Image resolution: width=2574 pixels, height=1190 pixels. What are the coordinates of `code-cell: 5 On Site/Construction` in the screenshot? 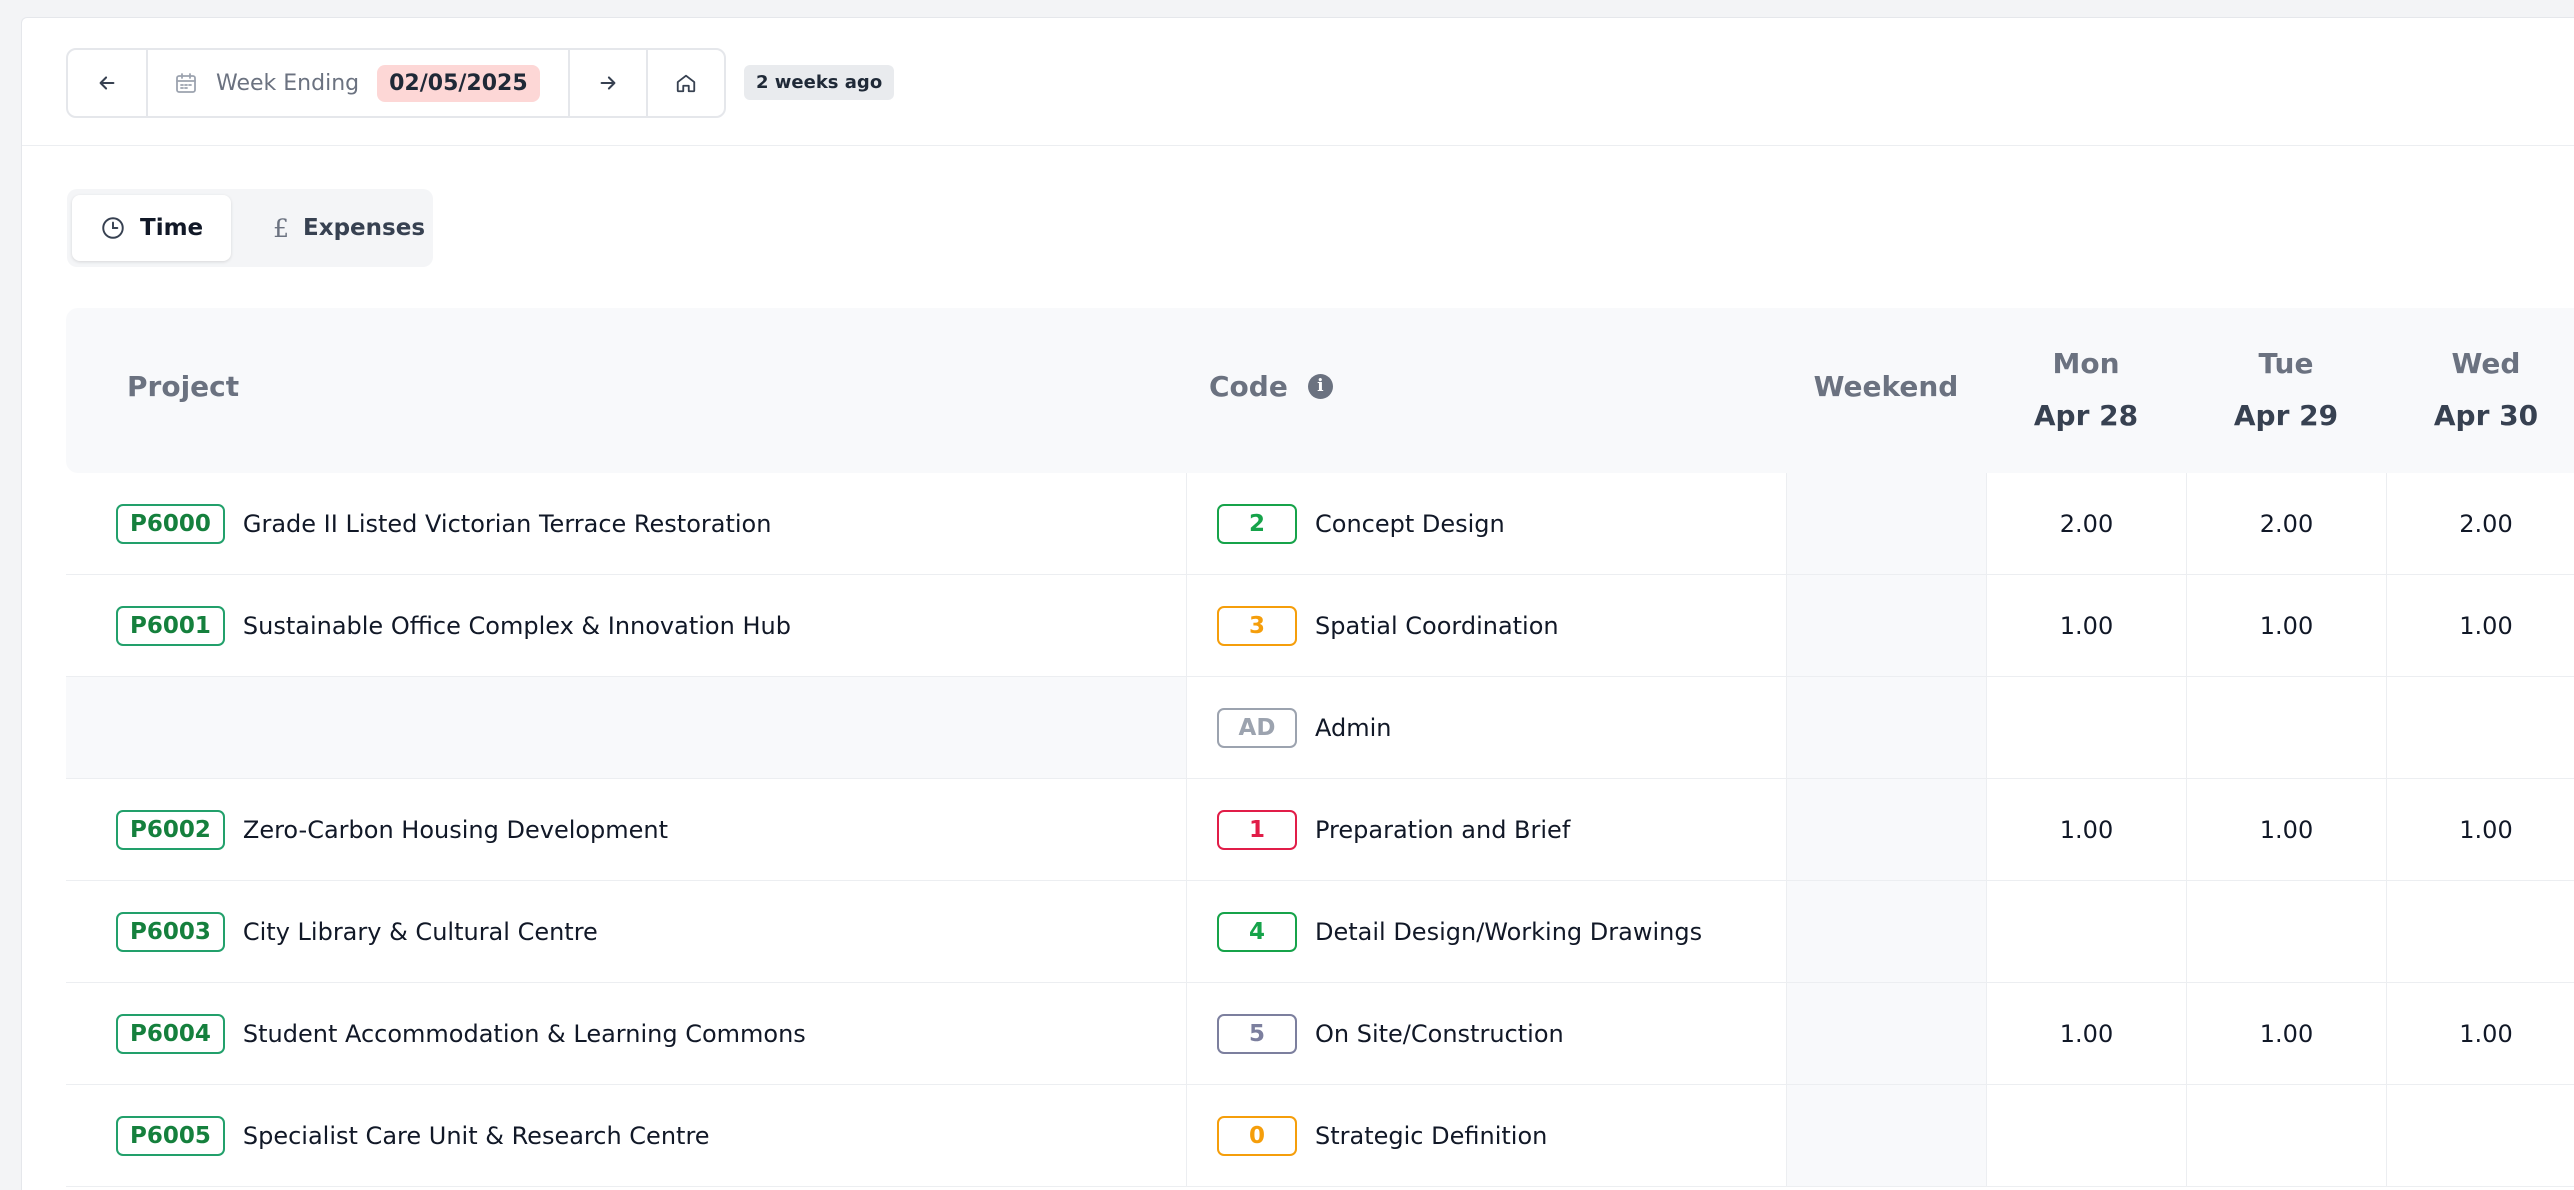 It's located at (1486, 1033).